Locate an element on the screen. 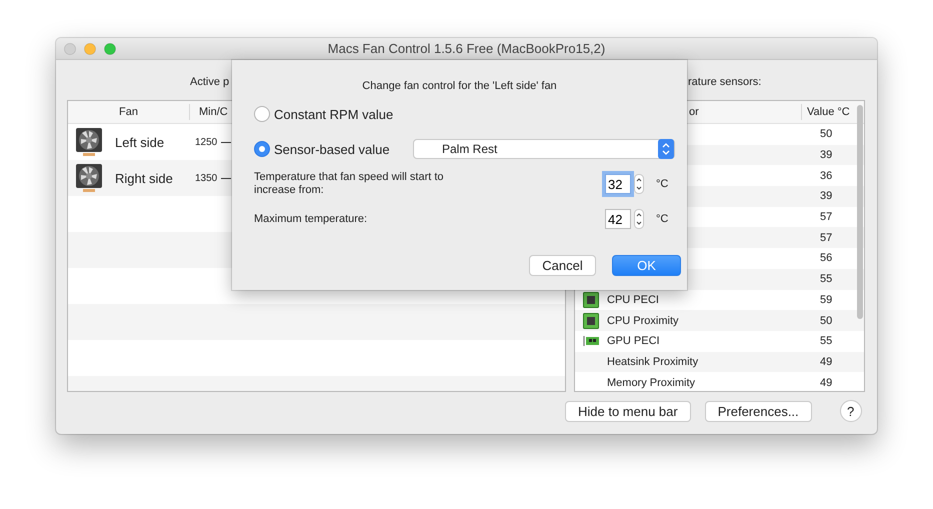  sensor-value: 36 is located at coordinates (826, 176).